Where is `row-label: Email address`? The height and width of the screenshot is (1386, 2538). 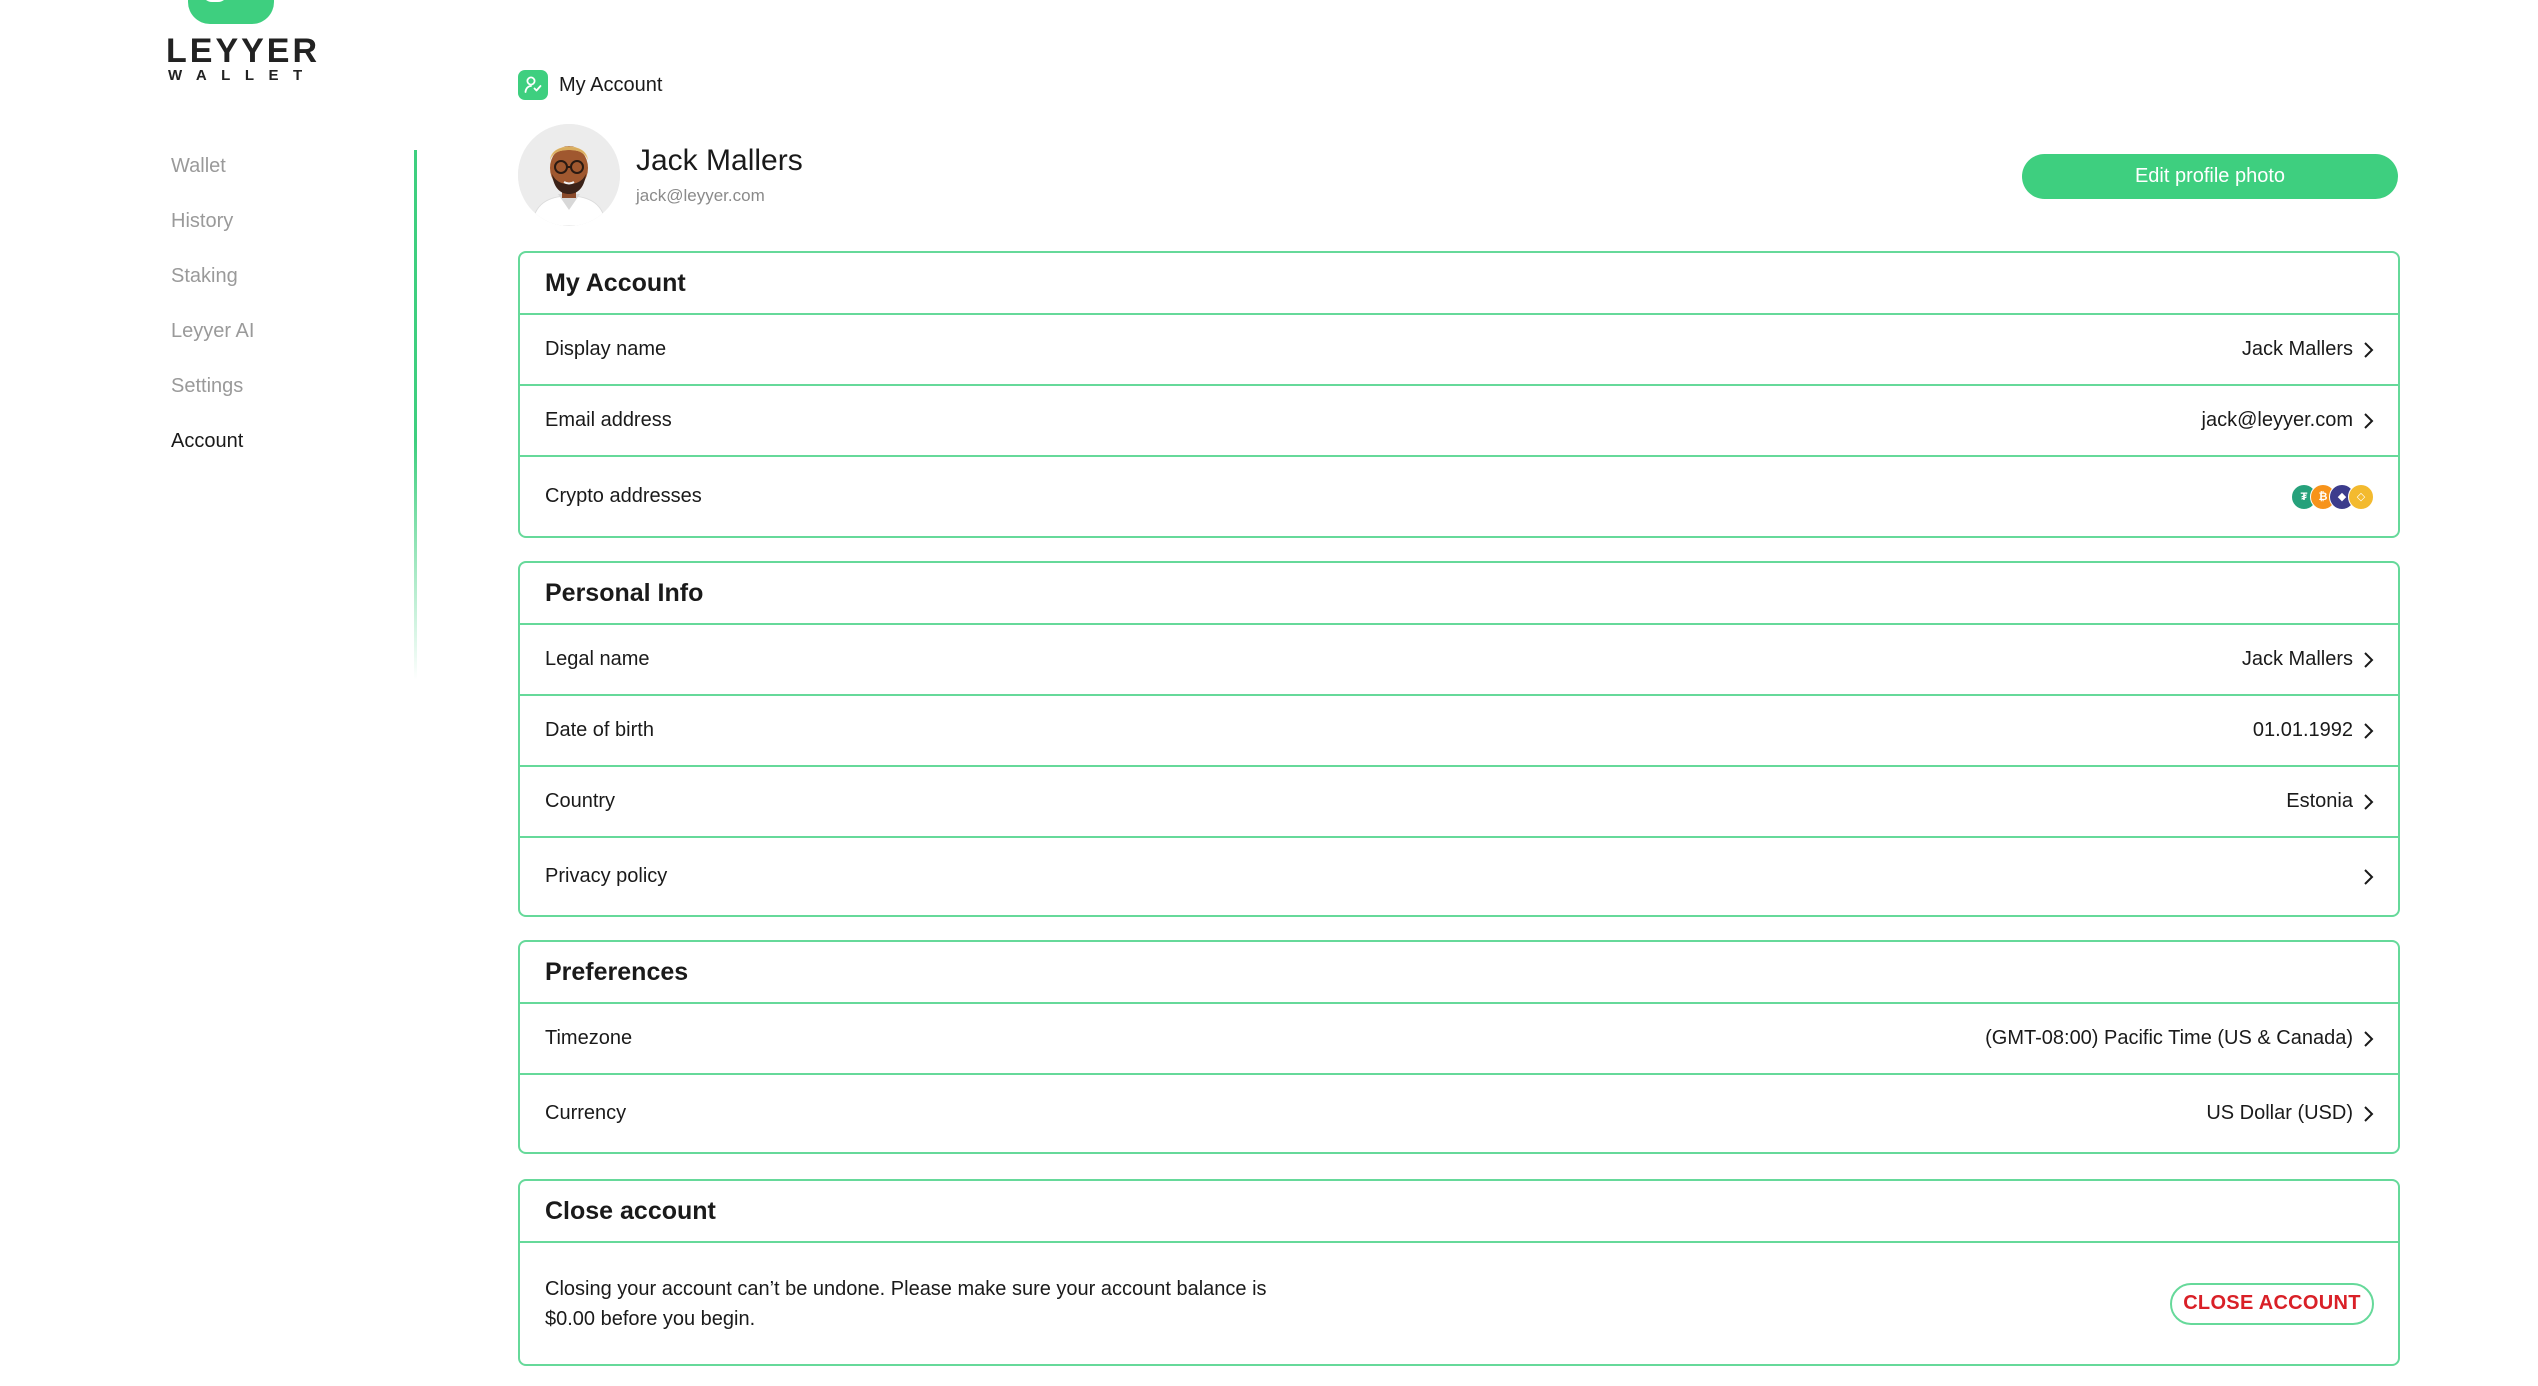
row-label: Email address is located at coordinates (608, 420).